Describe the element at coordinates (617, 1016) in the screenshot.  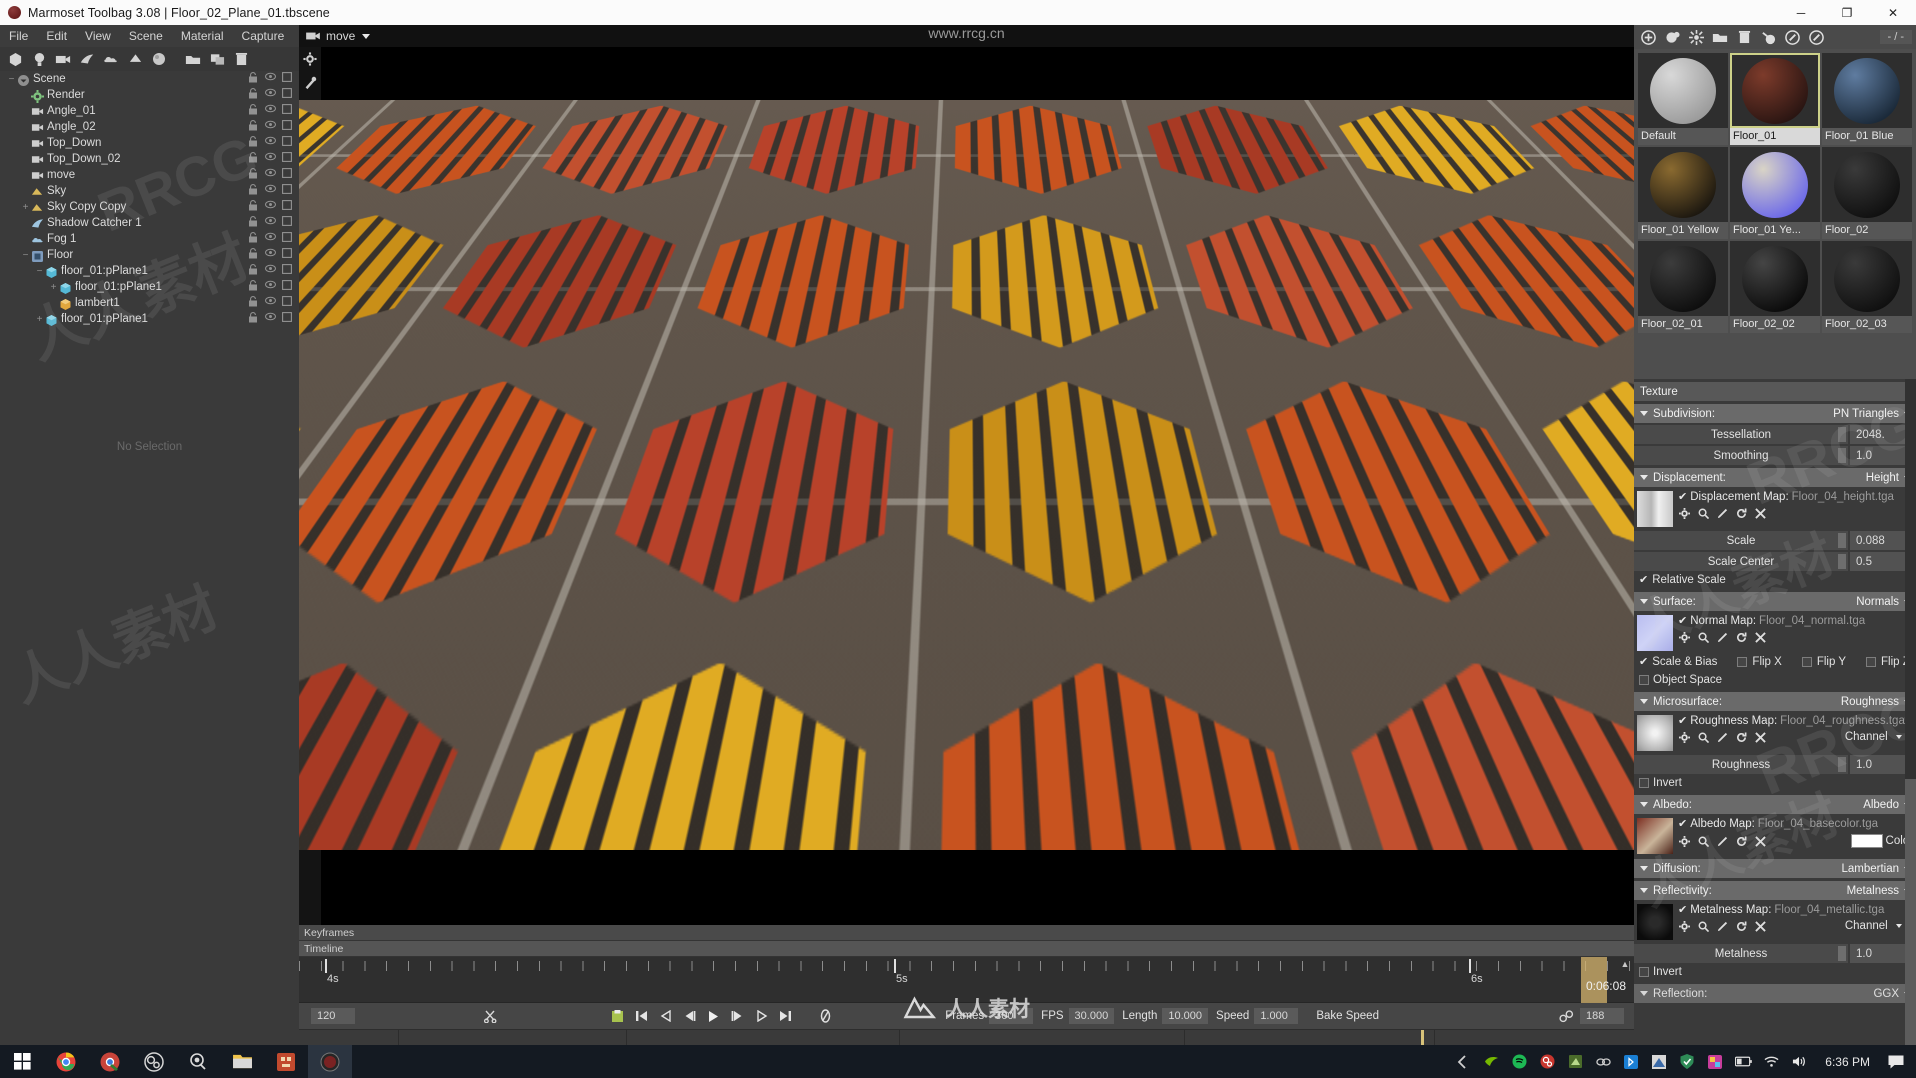
I see `record-key-icon` at that location.